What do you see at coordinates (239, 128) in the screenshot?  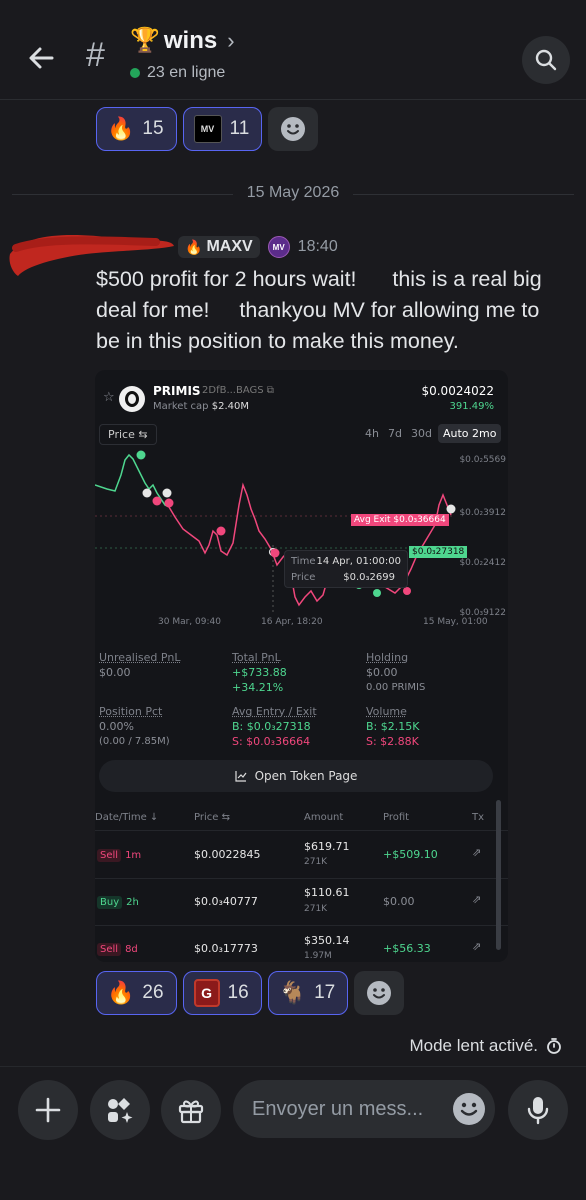 I see `reaction-count: 11` at bounding box center [239, 128].